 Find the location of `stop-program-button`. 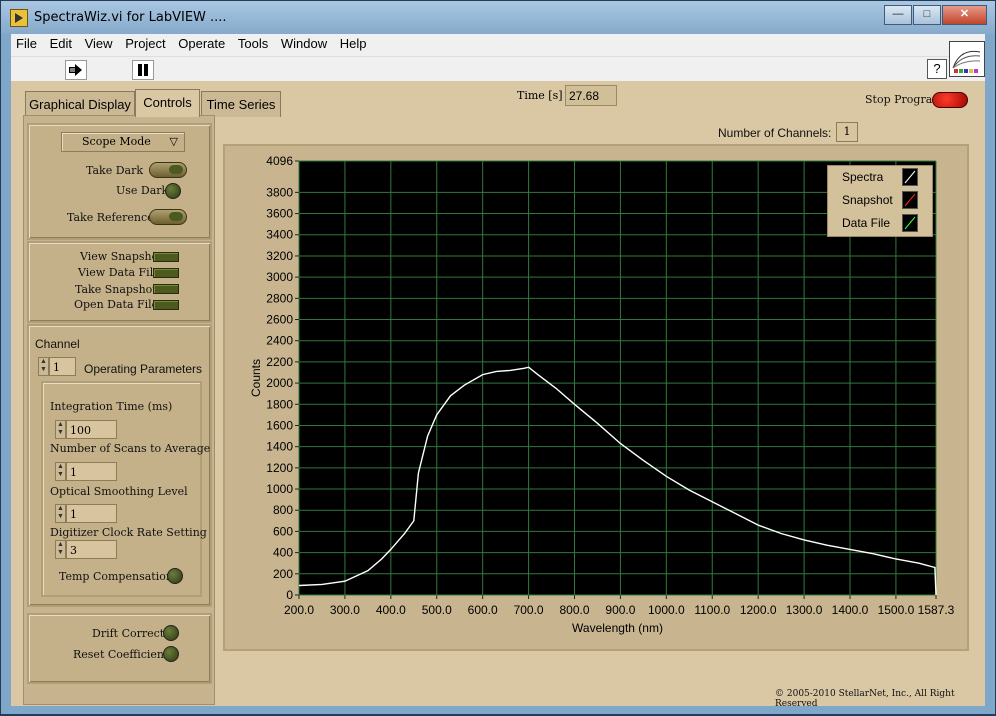

stop-program-button is located at coordinates (950, 100).